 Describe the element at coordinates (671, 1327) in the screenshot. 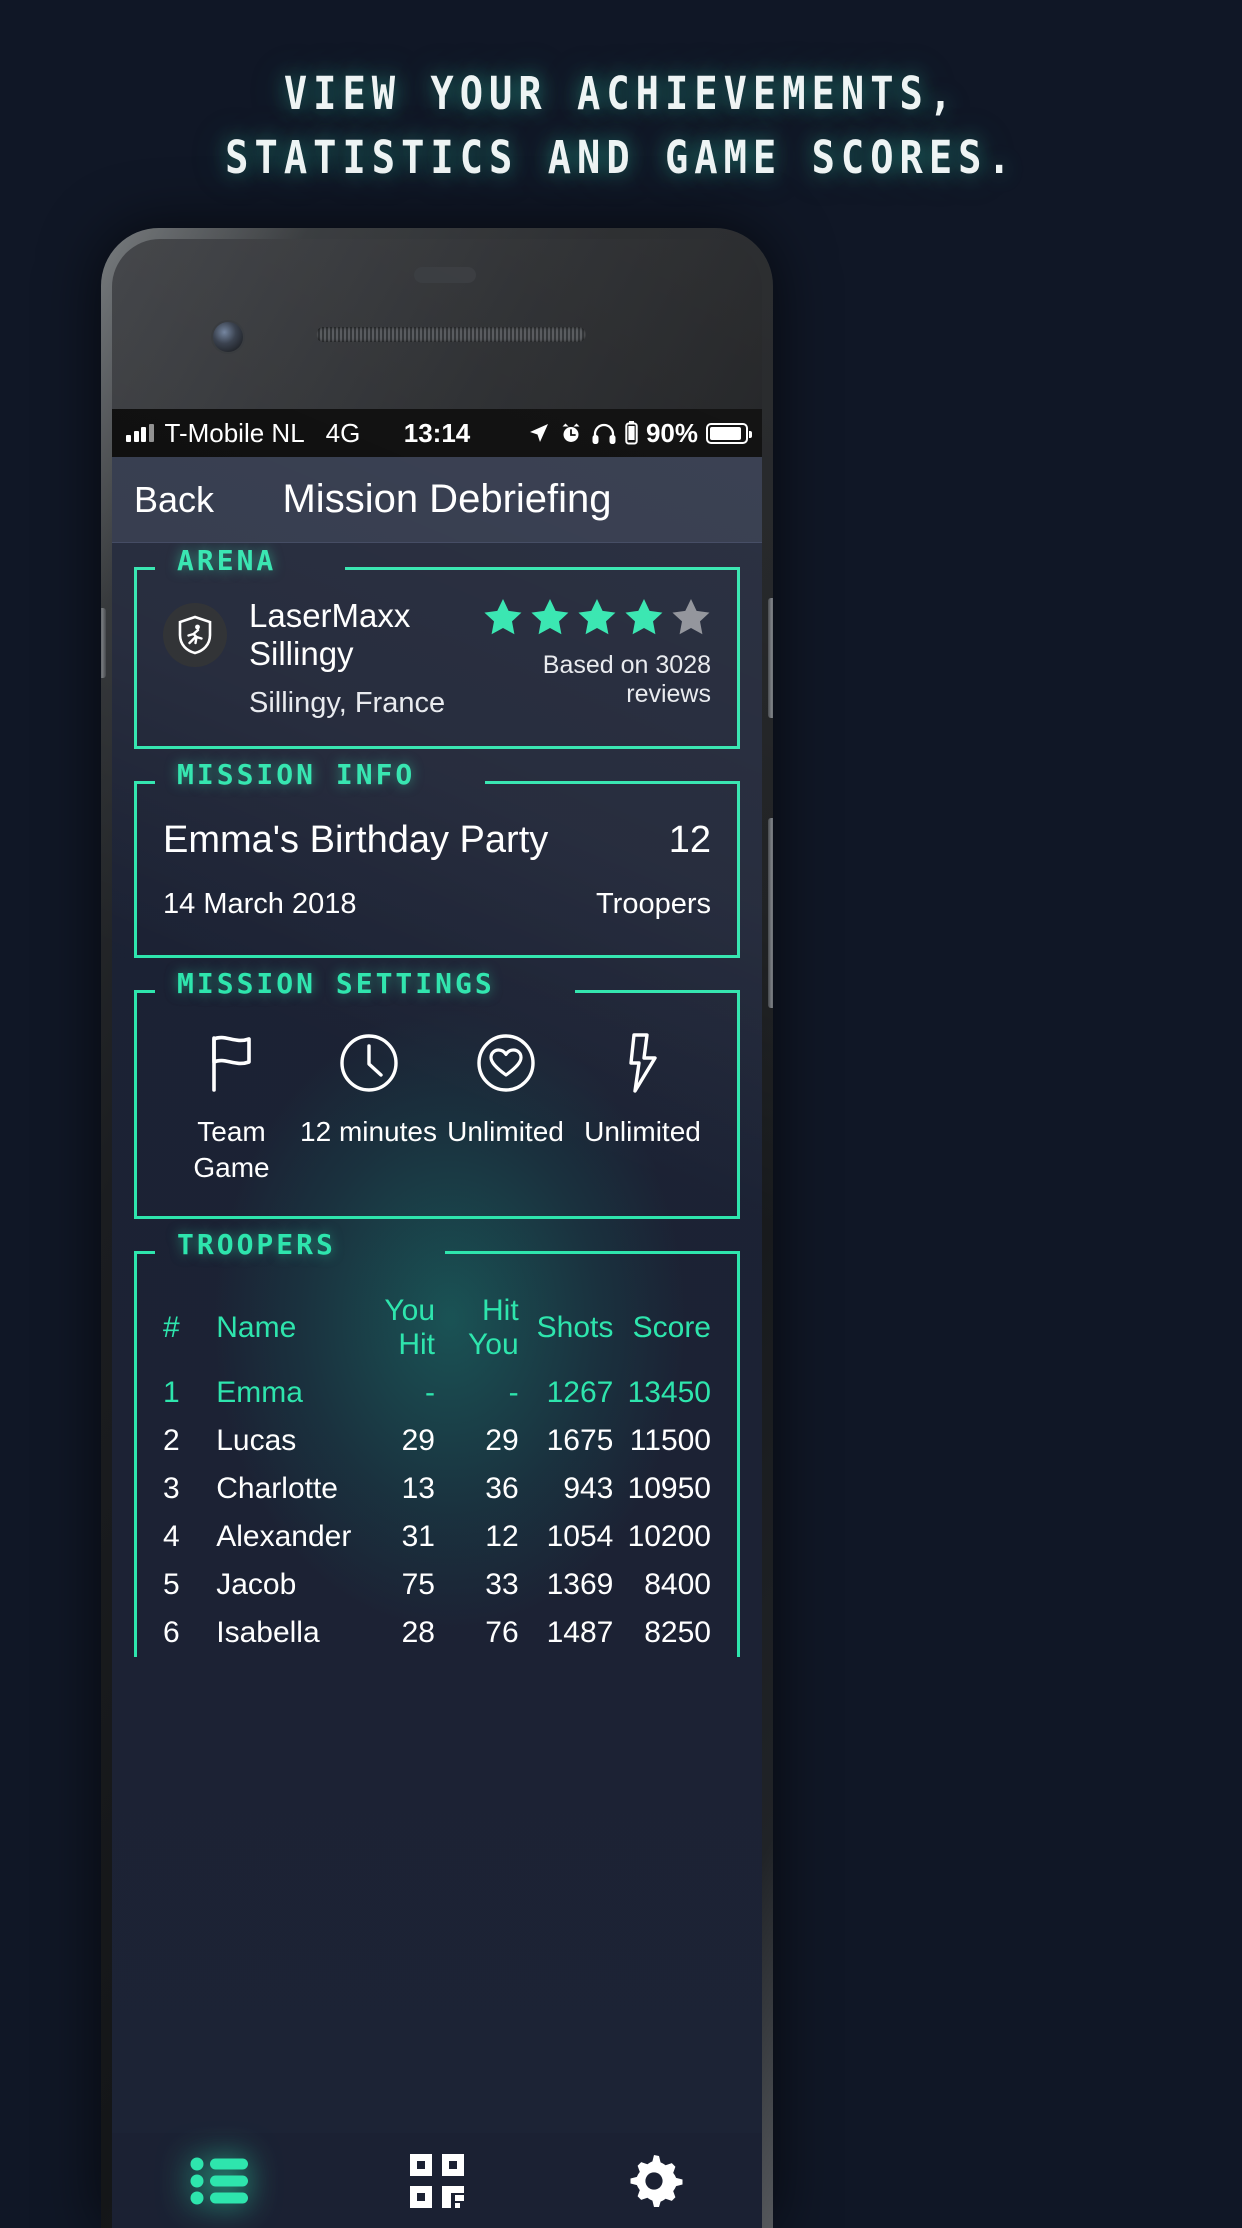

I see `column-score: Score` at that location.